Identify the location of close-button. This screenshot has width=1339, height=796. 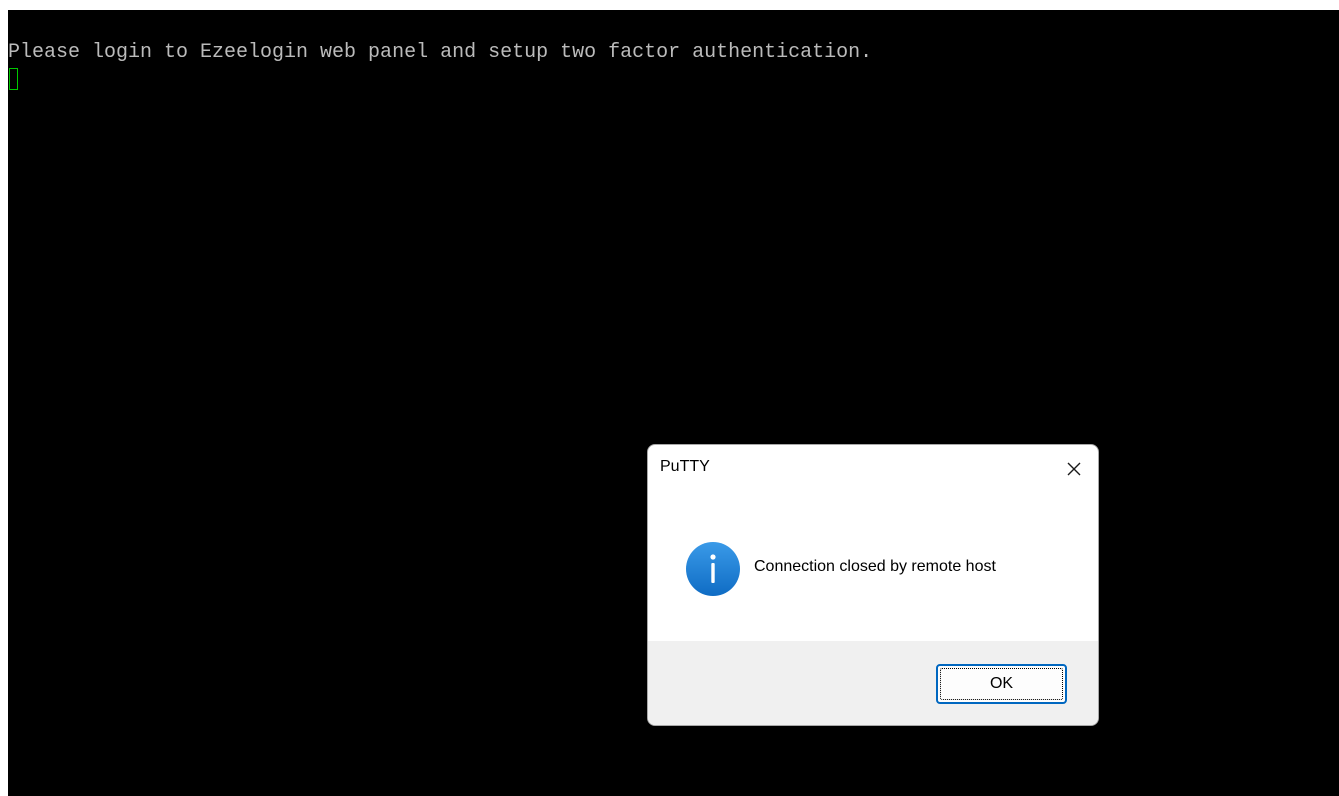
(1074, 469).